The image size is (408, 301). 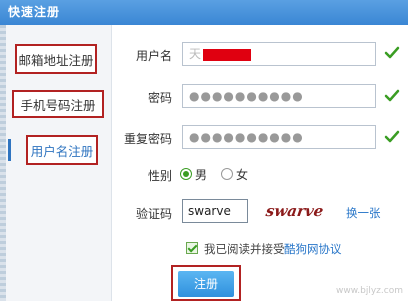 What do you see at coordinates (34, 12) in the screenshot?
I see `window-title: 快速注册` at bounding box center [34, 12].